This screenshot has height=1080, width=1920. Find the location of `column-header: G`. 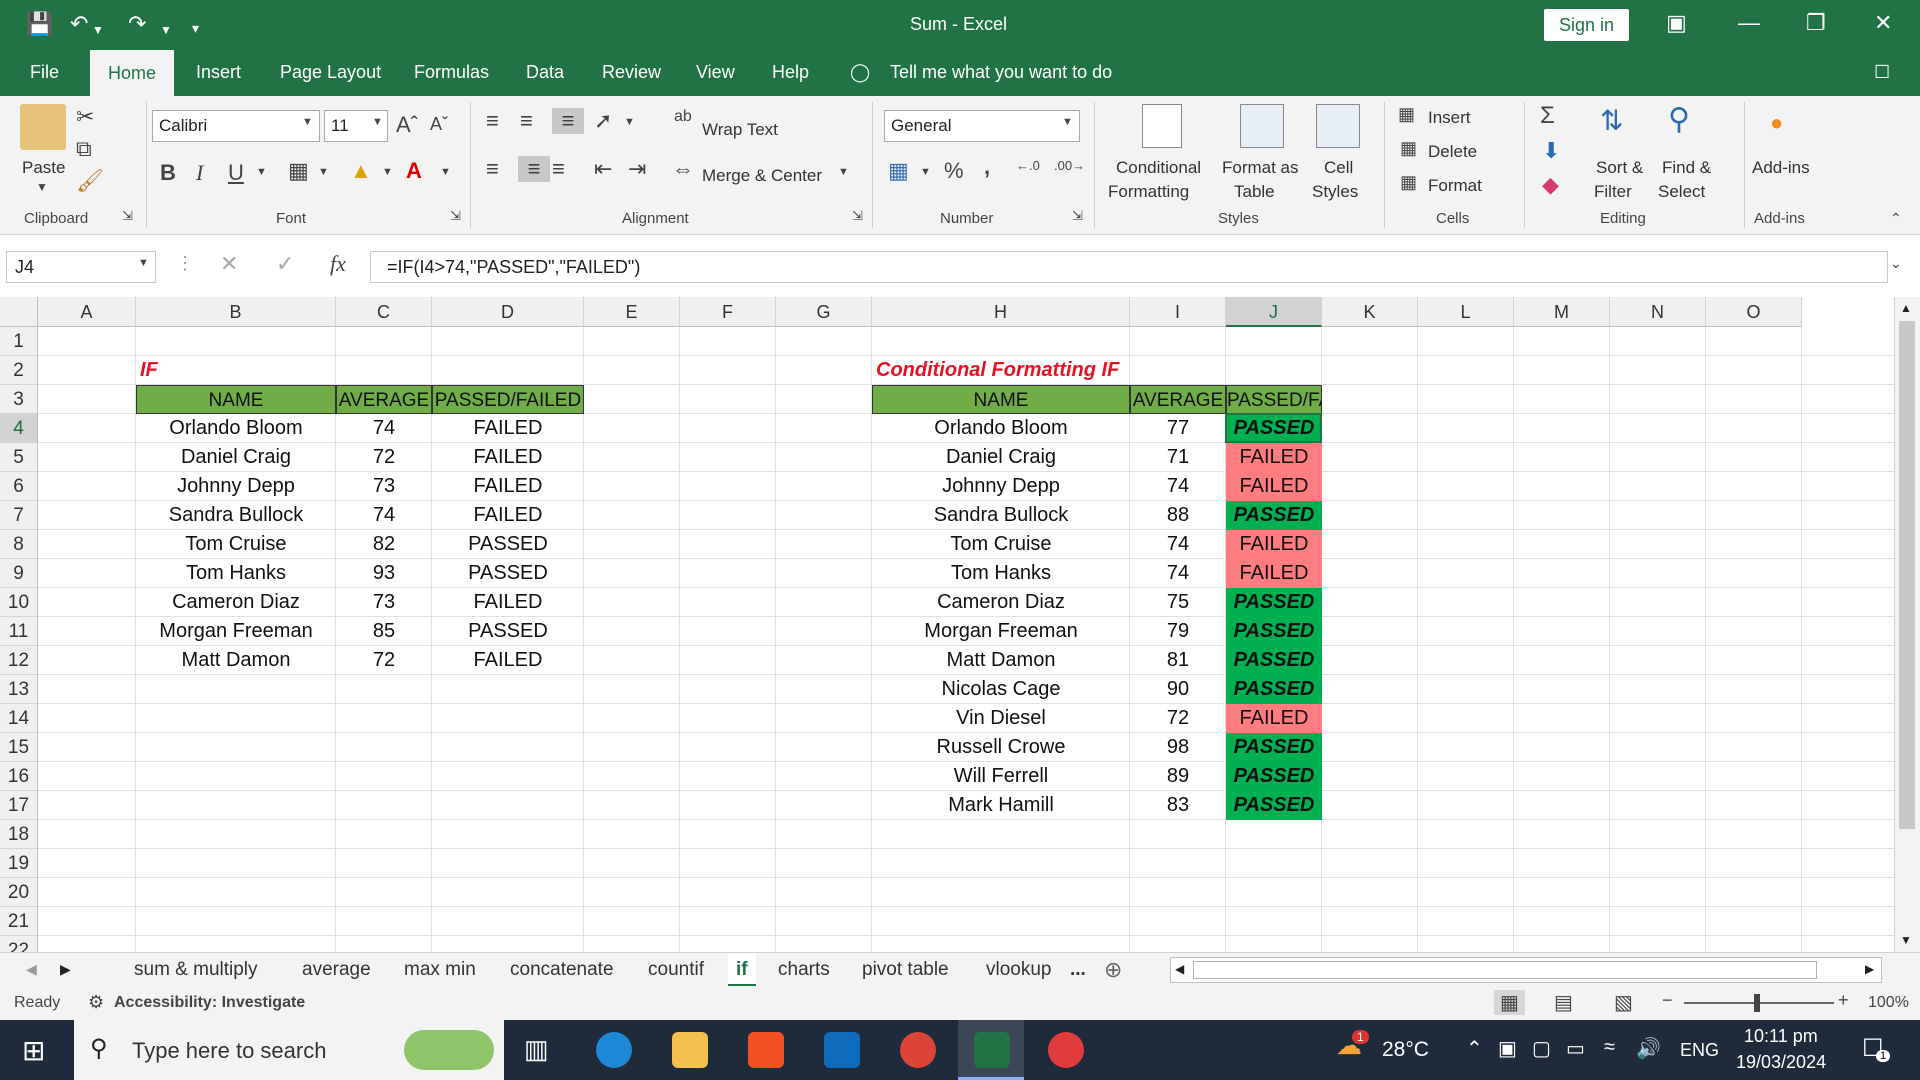

column-header: G is located at coordinates (824, 312).